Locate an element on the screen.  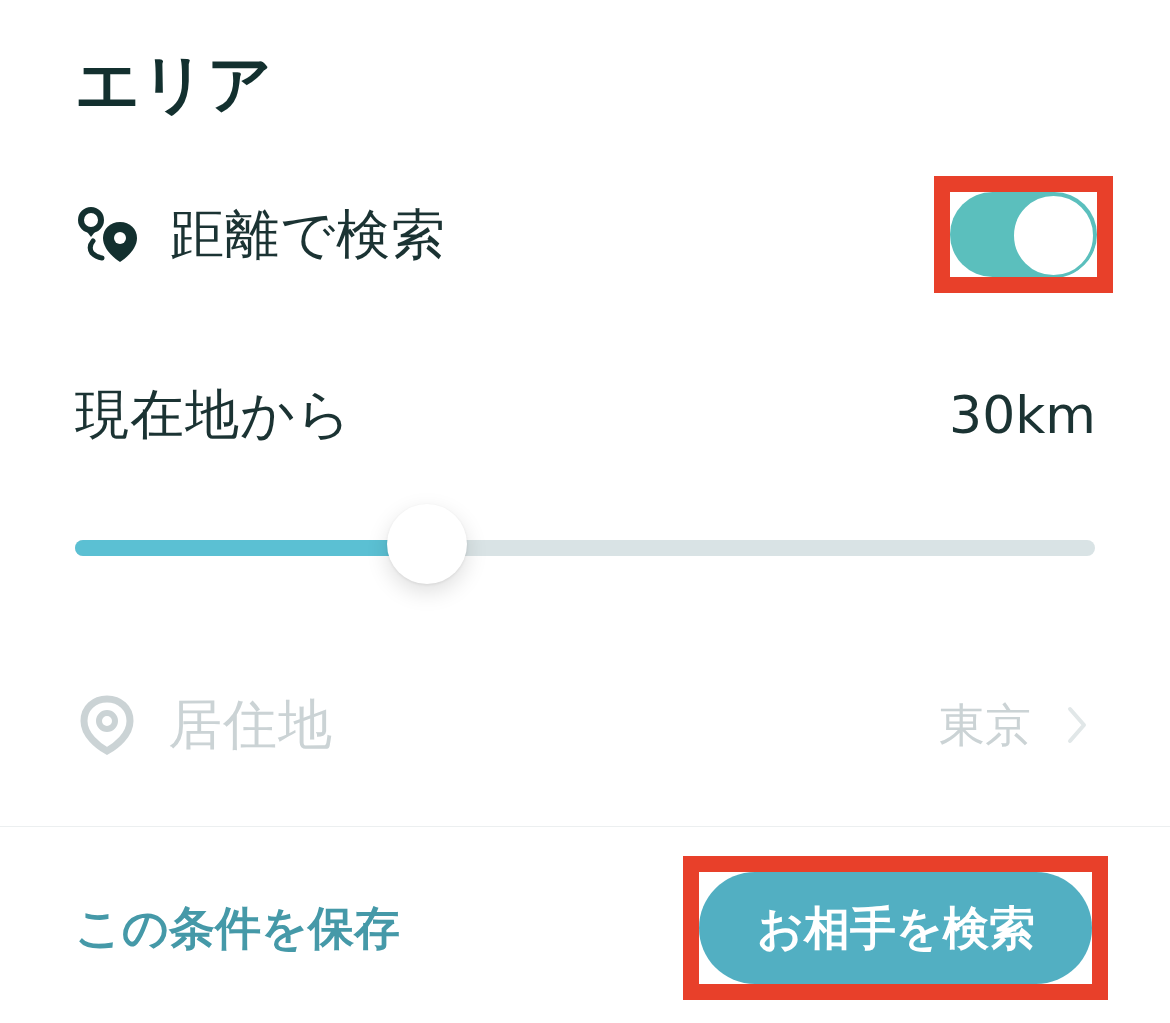
section-title: エリア is located at coordinates (174, 84).